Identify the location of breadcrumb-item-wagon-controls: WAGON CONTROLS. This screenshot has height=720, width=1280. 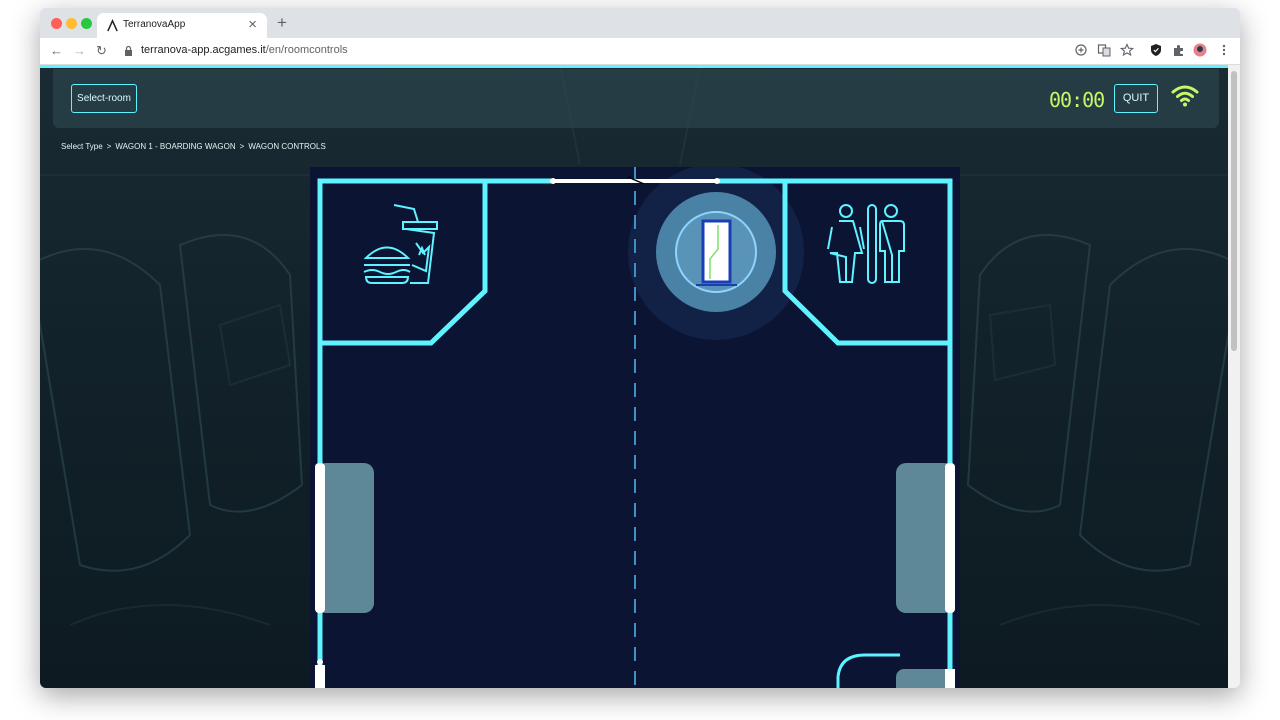
(287, 146).